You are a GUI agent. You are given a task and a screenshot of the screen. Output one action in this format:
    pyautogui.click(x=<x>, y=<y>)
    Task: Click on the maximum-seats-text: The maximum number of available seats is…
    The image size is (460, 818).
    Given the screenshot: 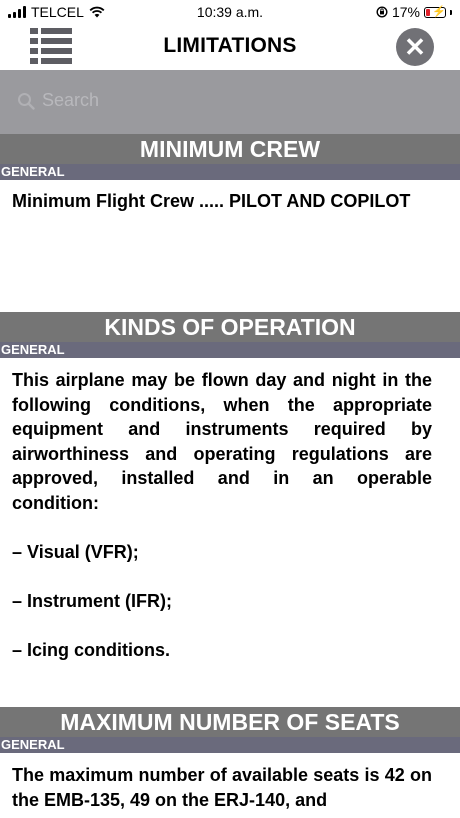 What is the action you would take?
    pyautogui.click(x=222, y=787)
    